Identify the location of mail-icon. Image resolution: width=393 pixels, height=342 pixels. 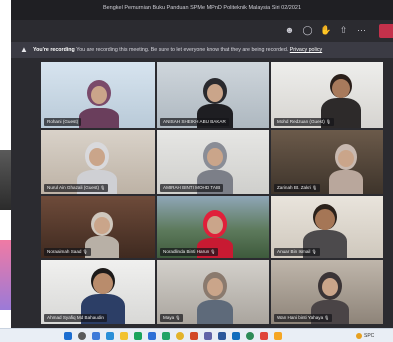
(152, 336).